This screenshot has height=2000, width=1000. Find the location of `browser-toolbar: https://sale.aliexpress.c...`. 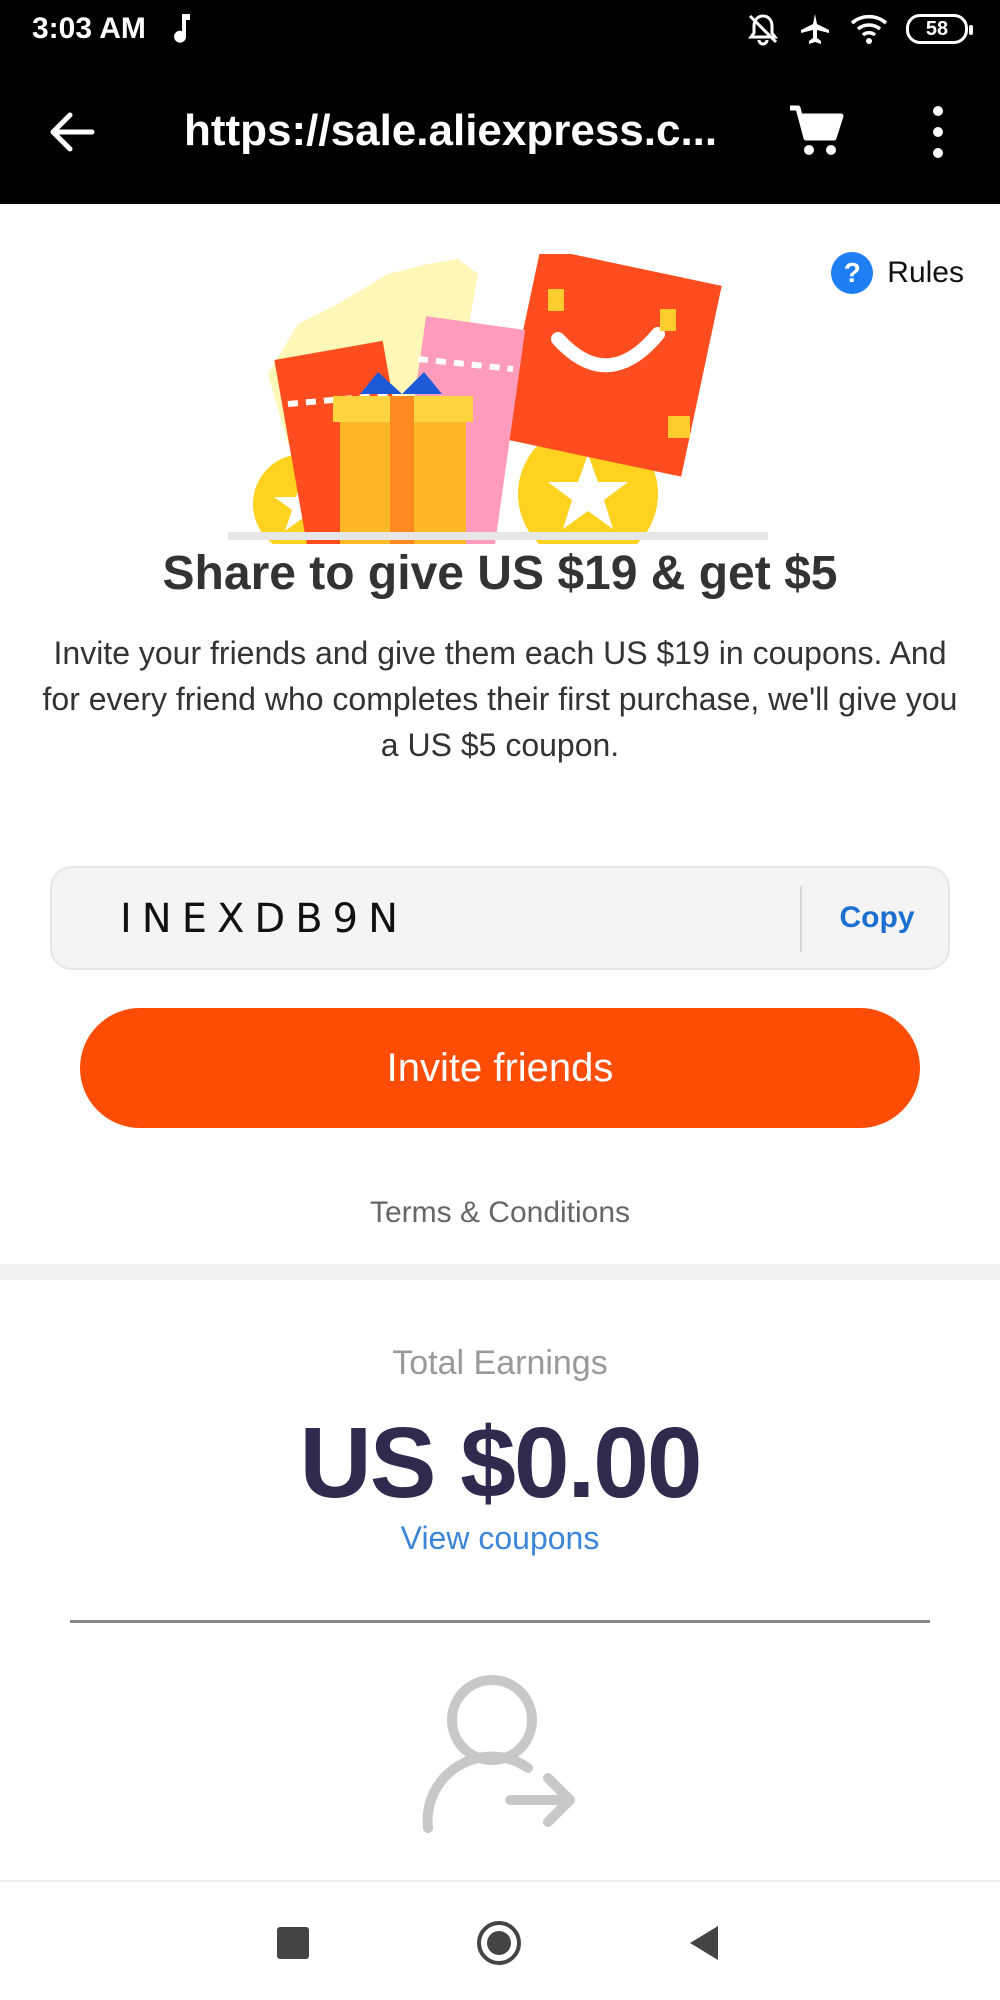

browser-toolbar: https://sale.aliexpress.c... is located at coordinates (500, 132).